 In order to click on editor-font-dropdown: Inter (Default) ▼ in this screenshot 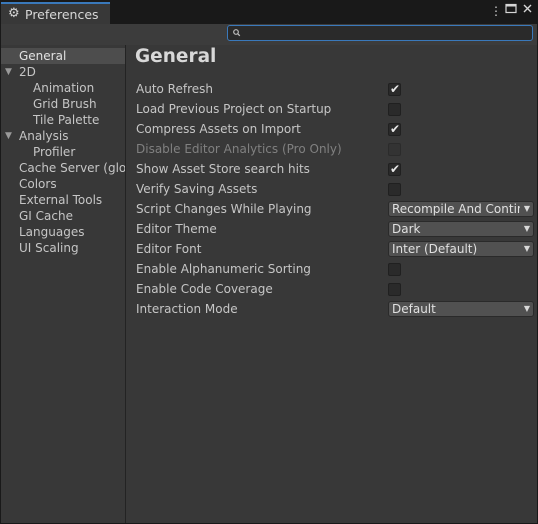, I will do `click(461, 249)`.